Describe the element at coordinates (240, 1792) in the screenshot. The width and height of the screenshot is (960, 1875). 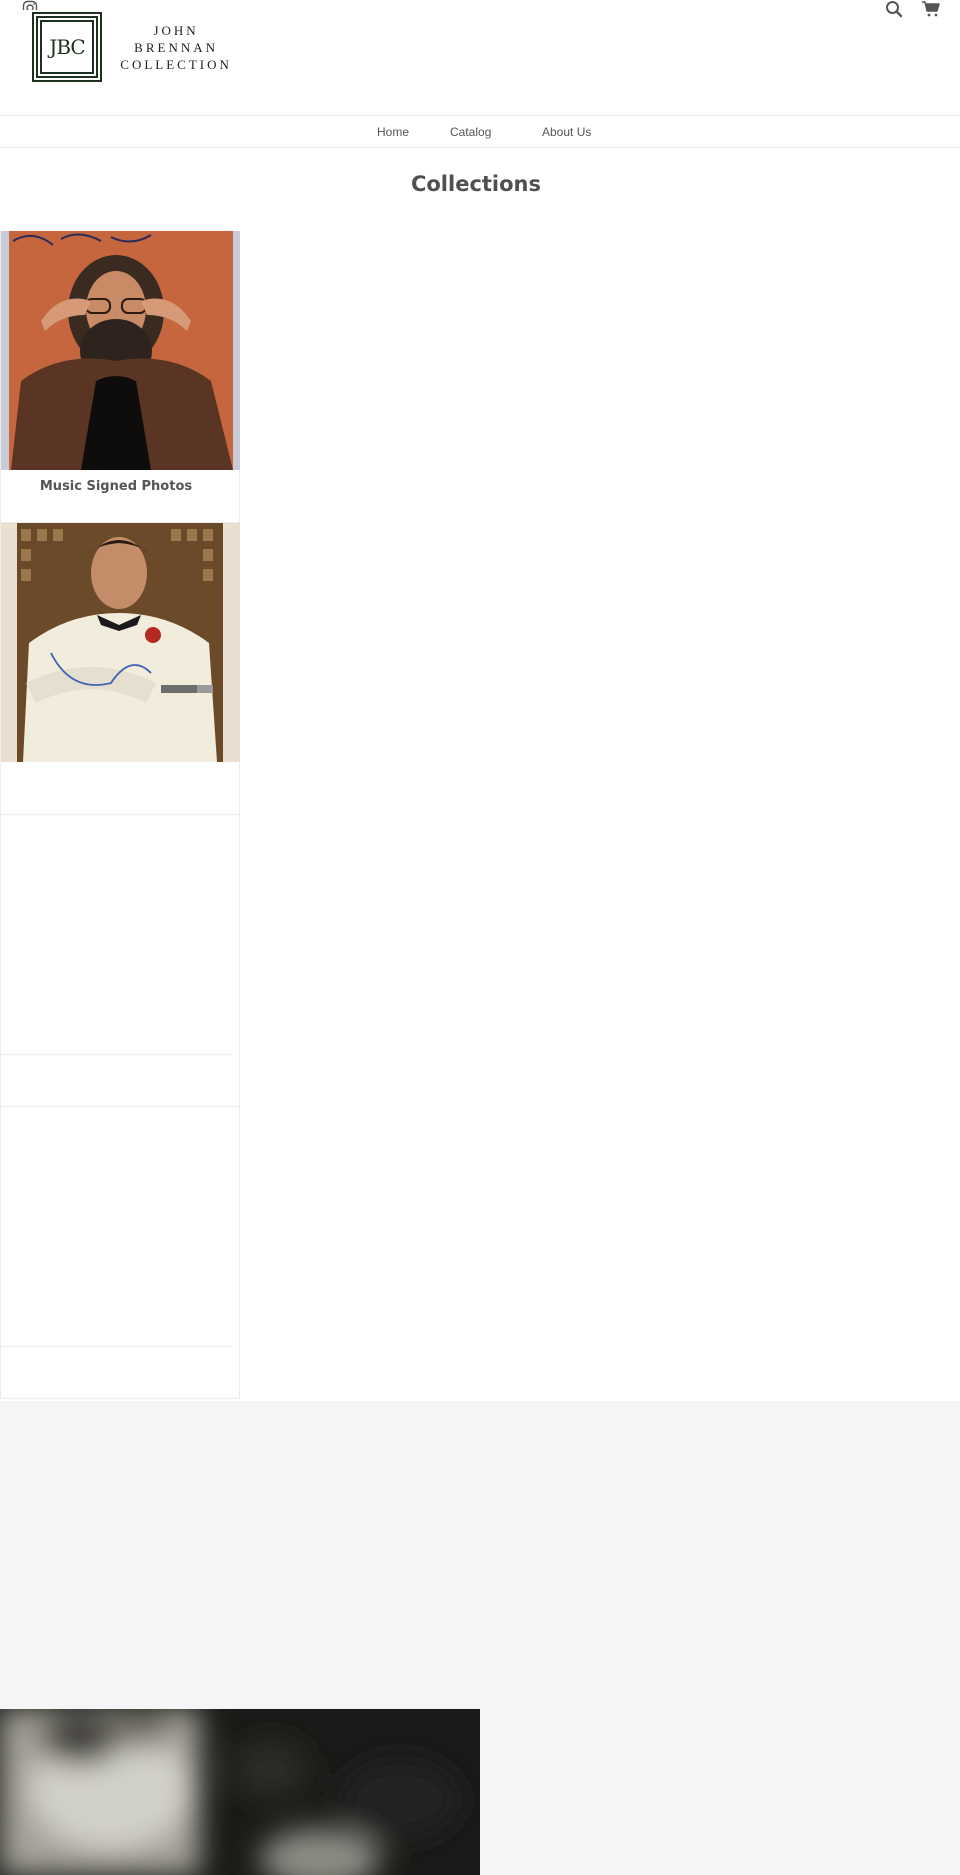
I see `footer-banner-image` at that location.